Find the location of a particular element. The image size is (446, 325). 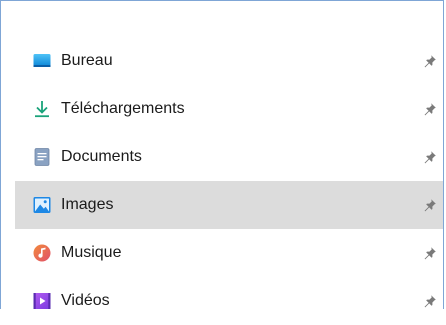

desktop-icon is located at coordinates (42, 60).